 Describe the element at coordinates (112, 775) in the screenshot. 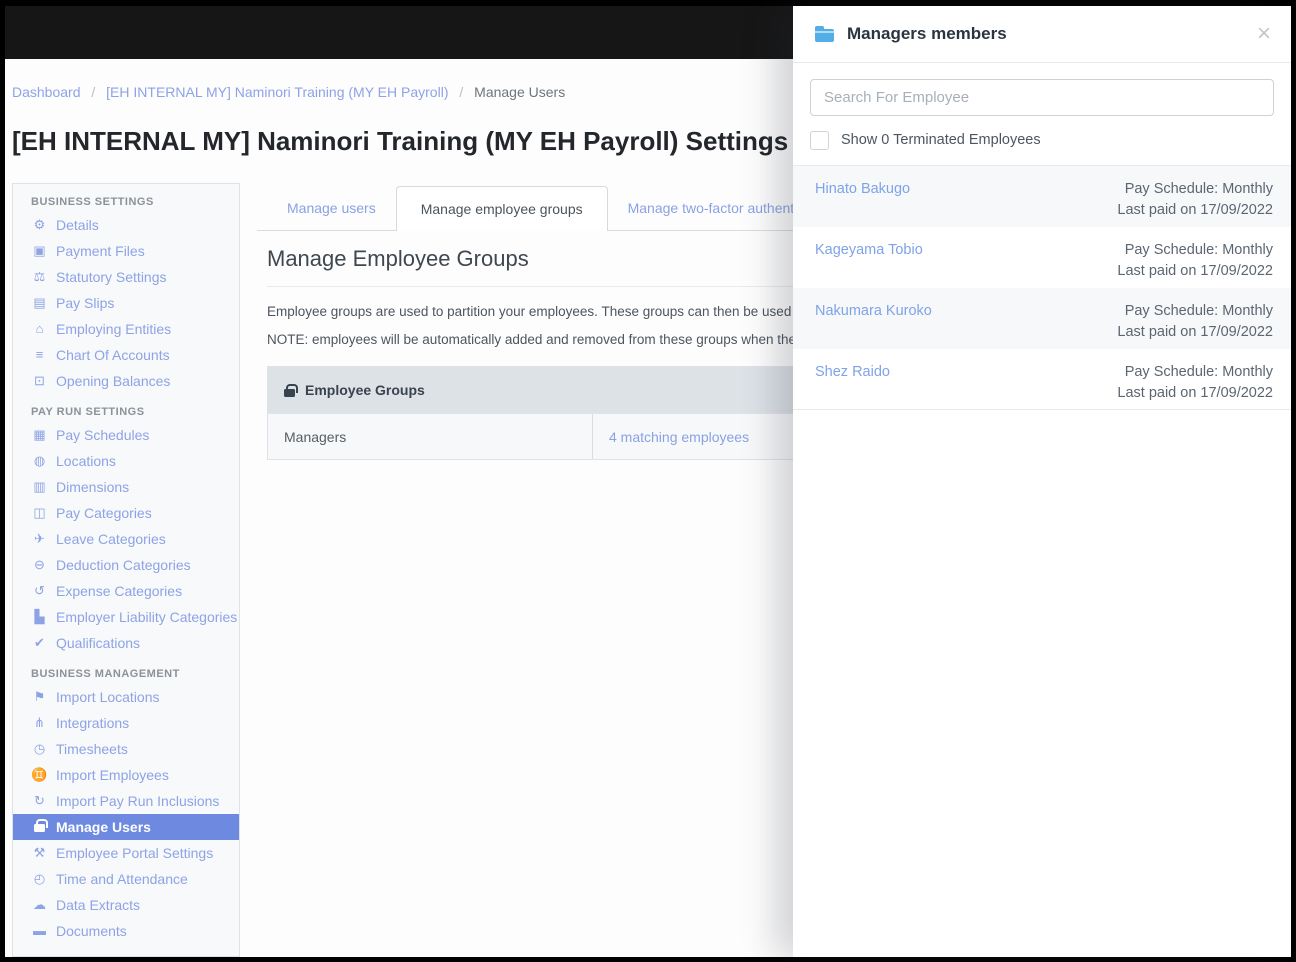

I see `sidebar-item-label: Import Employees` at that location.